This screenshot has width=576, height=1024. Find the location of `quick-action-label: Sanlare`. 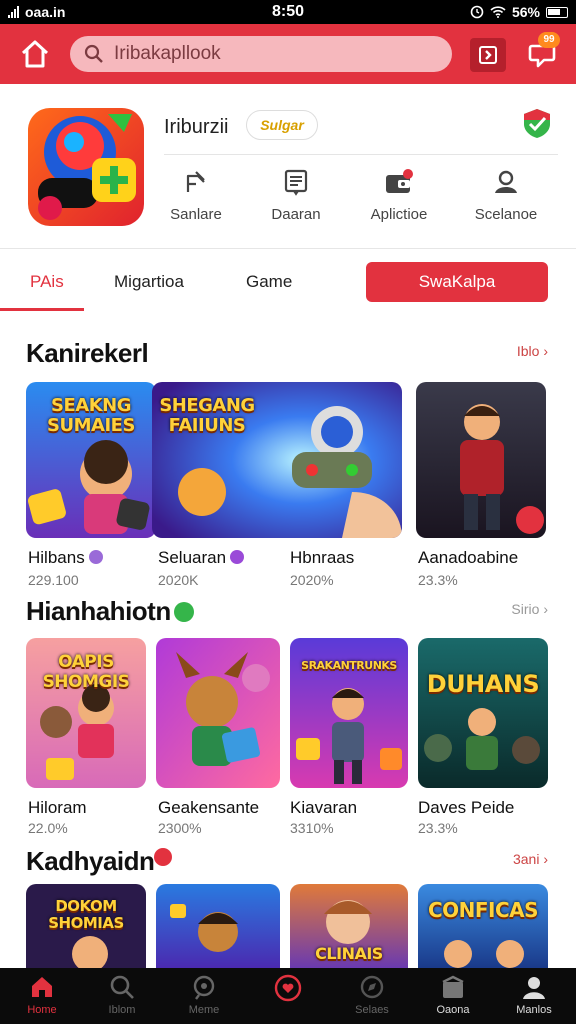

quick-action-label: Sanlare is located at coordinates (196, 214).